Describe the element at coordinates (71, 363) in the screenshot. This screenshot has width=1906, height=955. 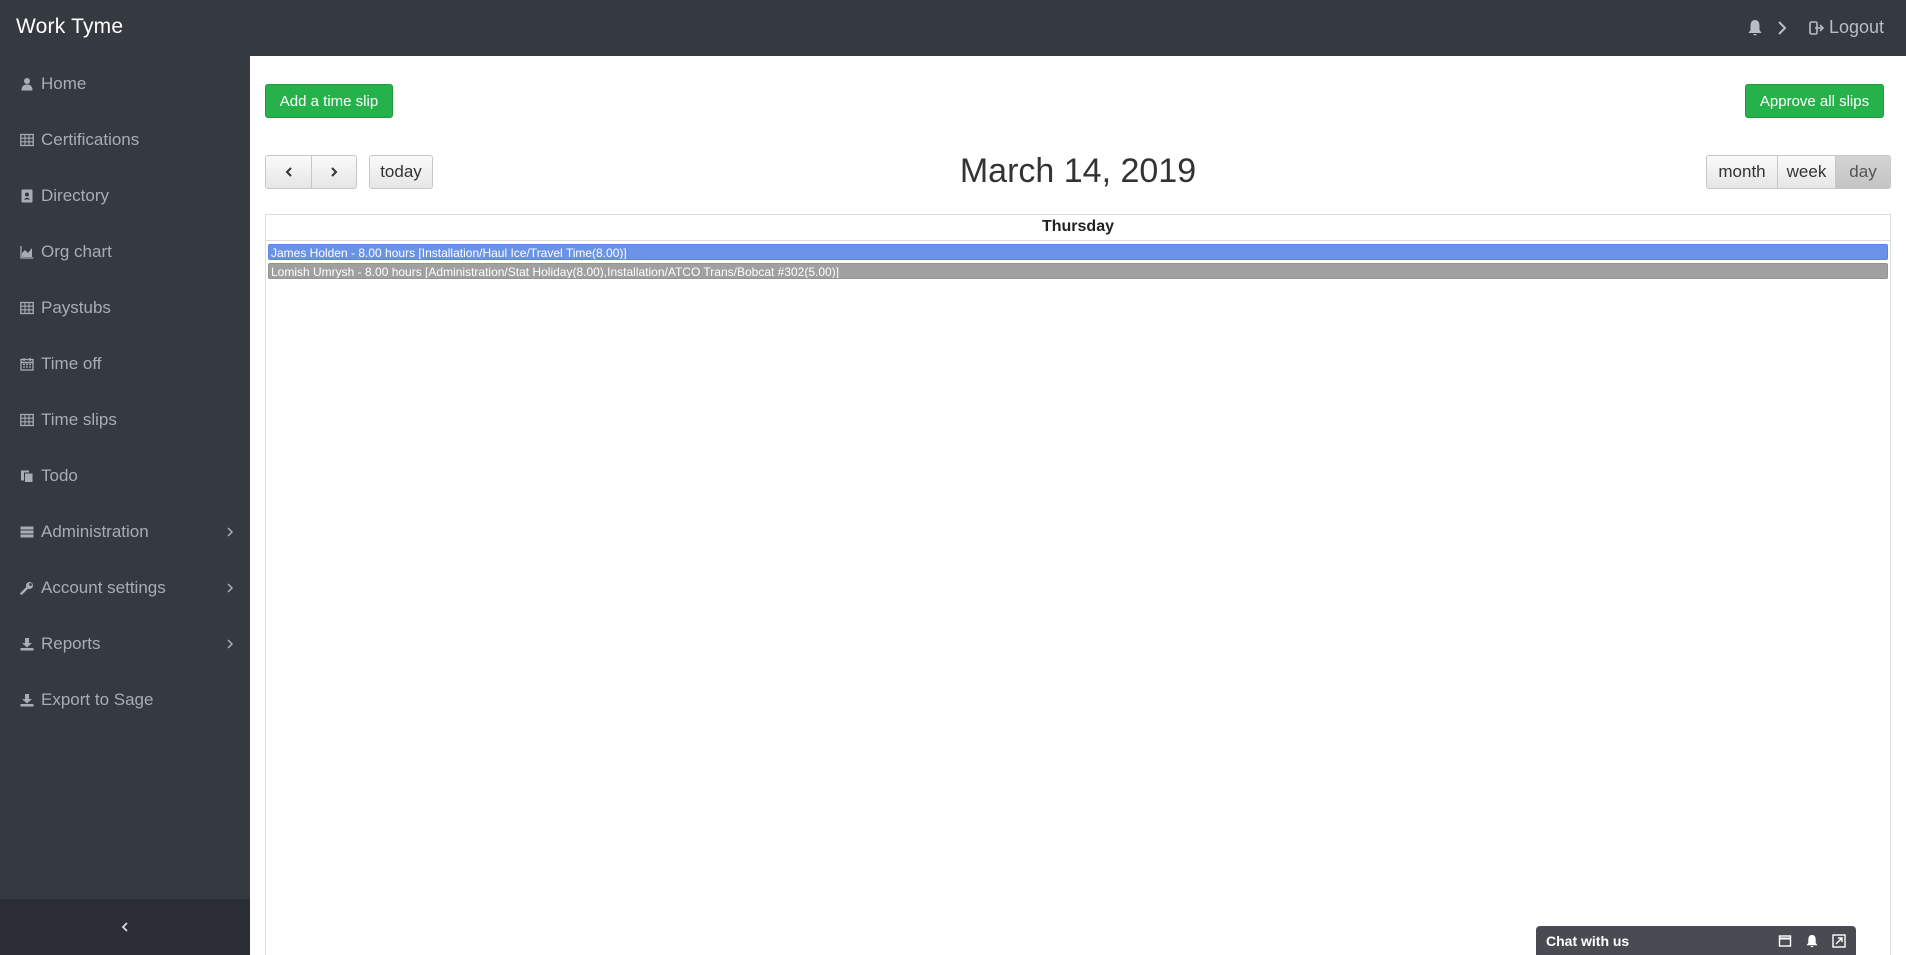
I see `sidebar-item-label: Time off` at that location.